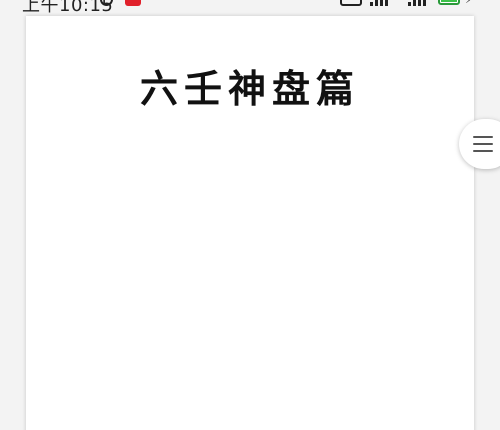  I want to click on notification-icon, so click(133, 3).